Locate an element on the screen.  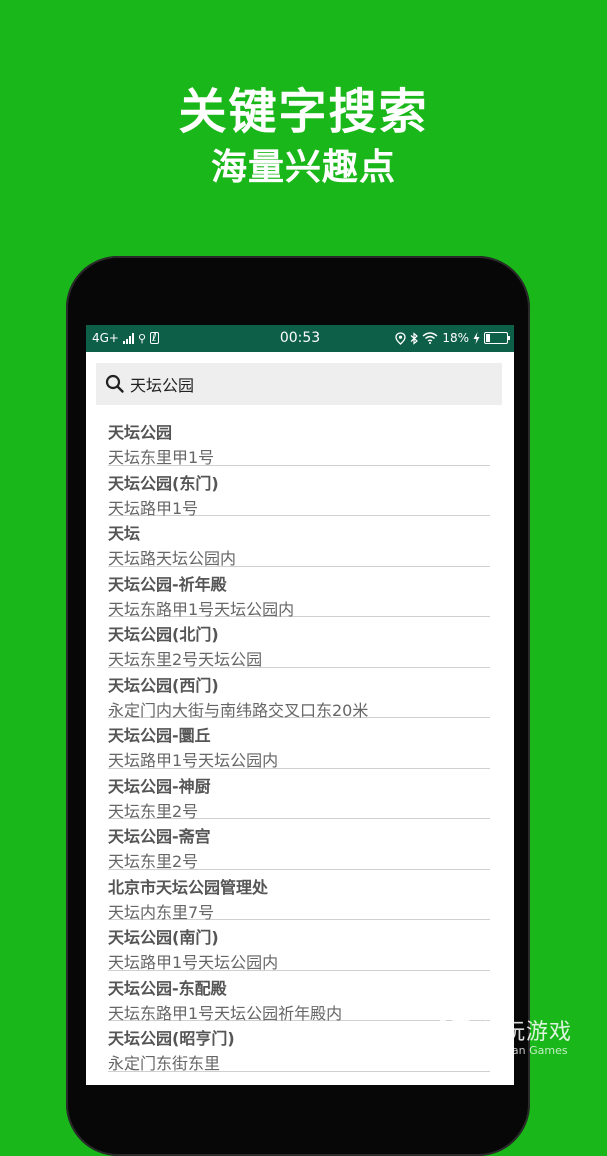
result-item: 天坛公园(北门) 天坛东里2号天坛公园 is located at coordinates (299, 643).